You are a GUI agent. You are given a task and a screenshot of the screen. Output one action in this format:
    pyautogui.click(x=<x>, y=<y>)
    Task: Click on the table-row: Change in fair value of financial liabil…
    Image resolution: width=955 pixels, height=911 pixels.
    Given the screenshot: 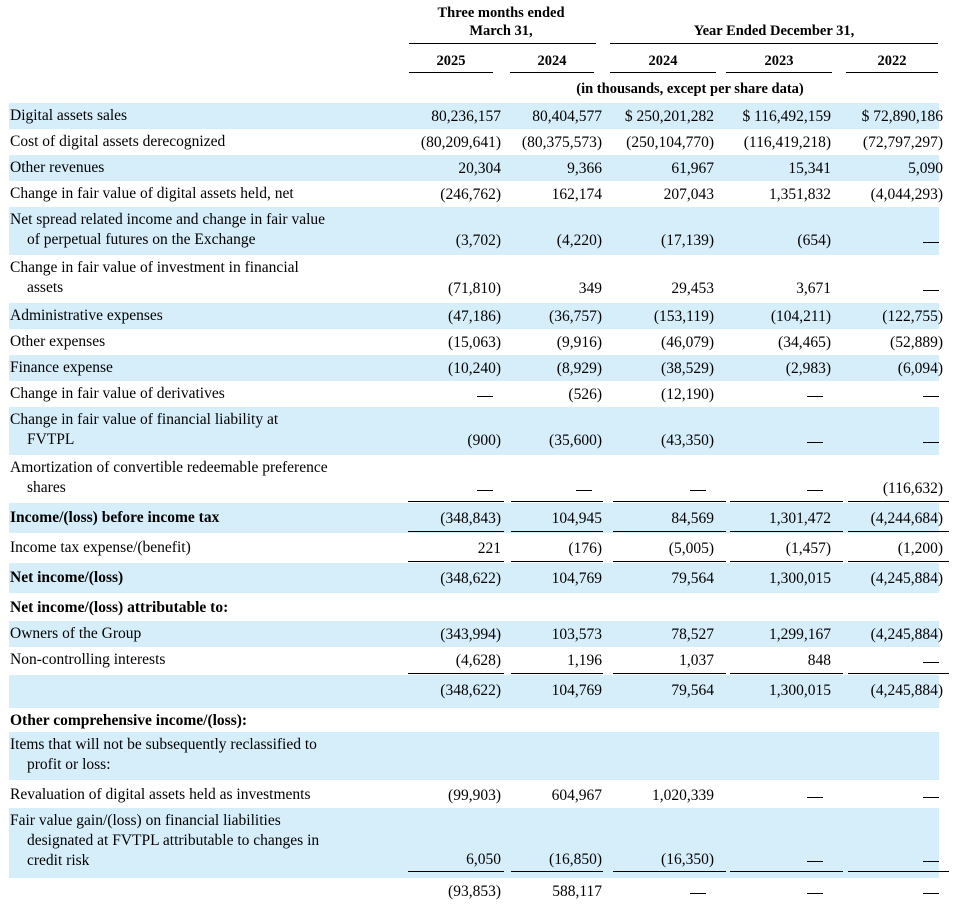 What is the action you would take?
    pyautogui.click(x=474, y=431)
    